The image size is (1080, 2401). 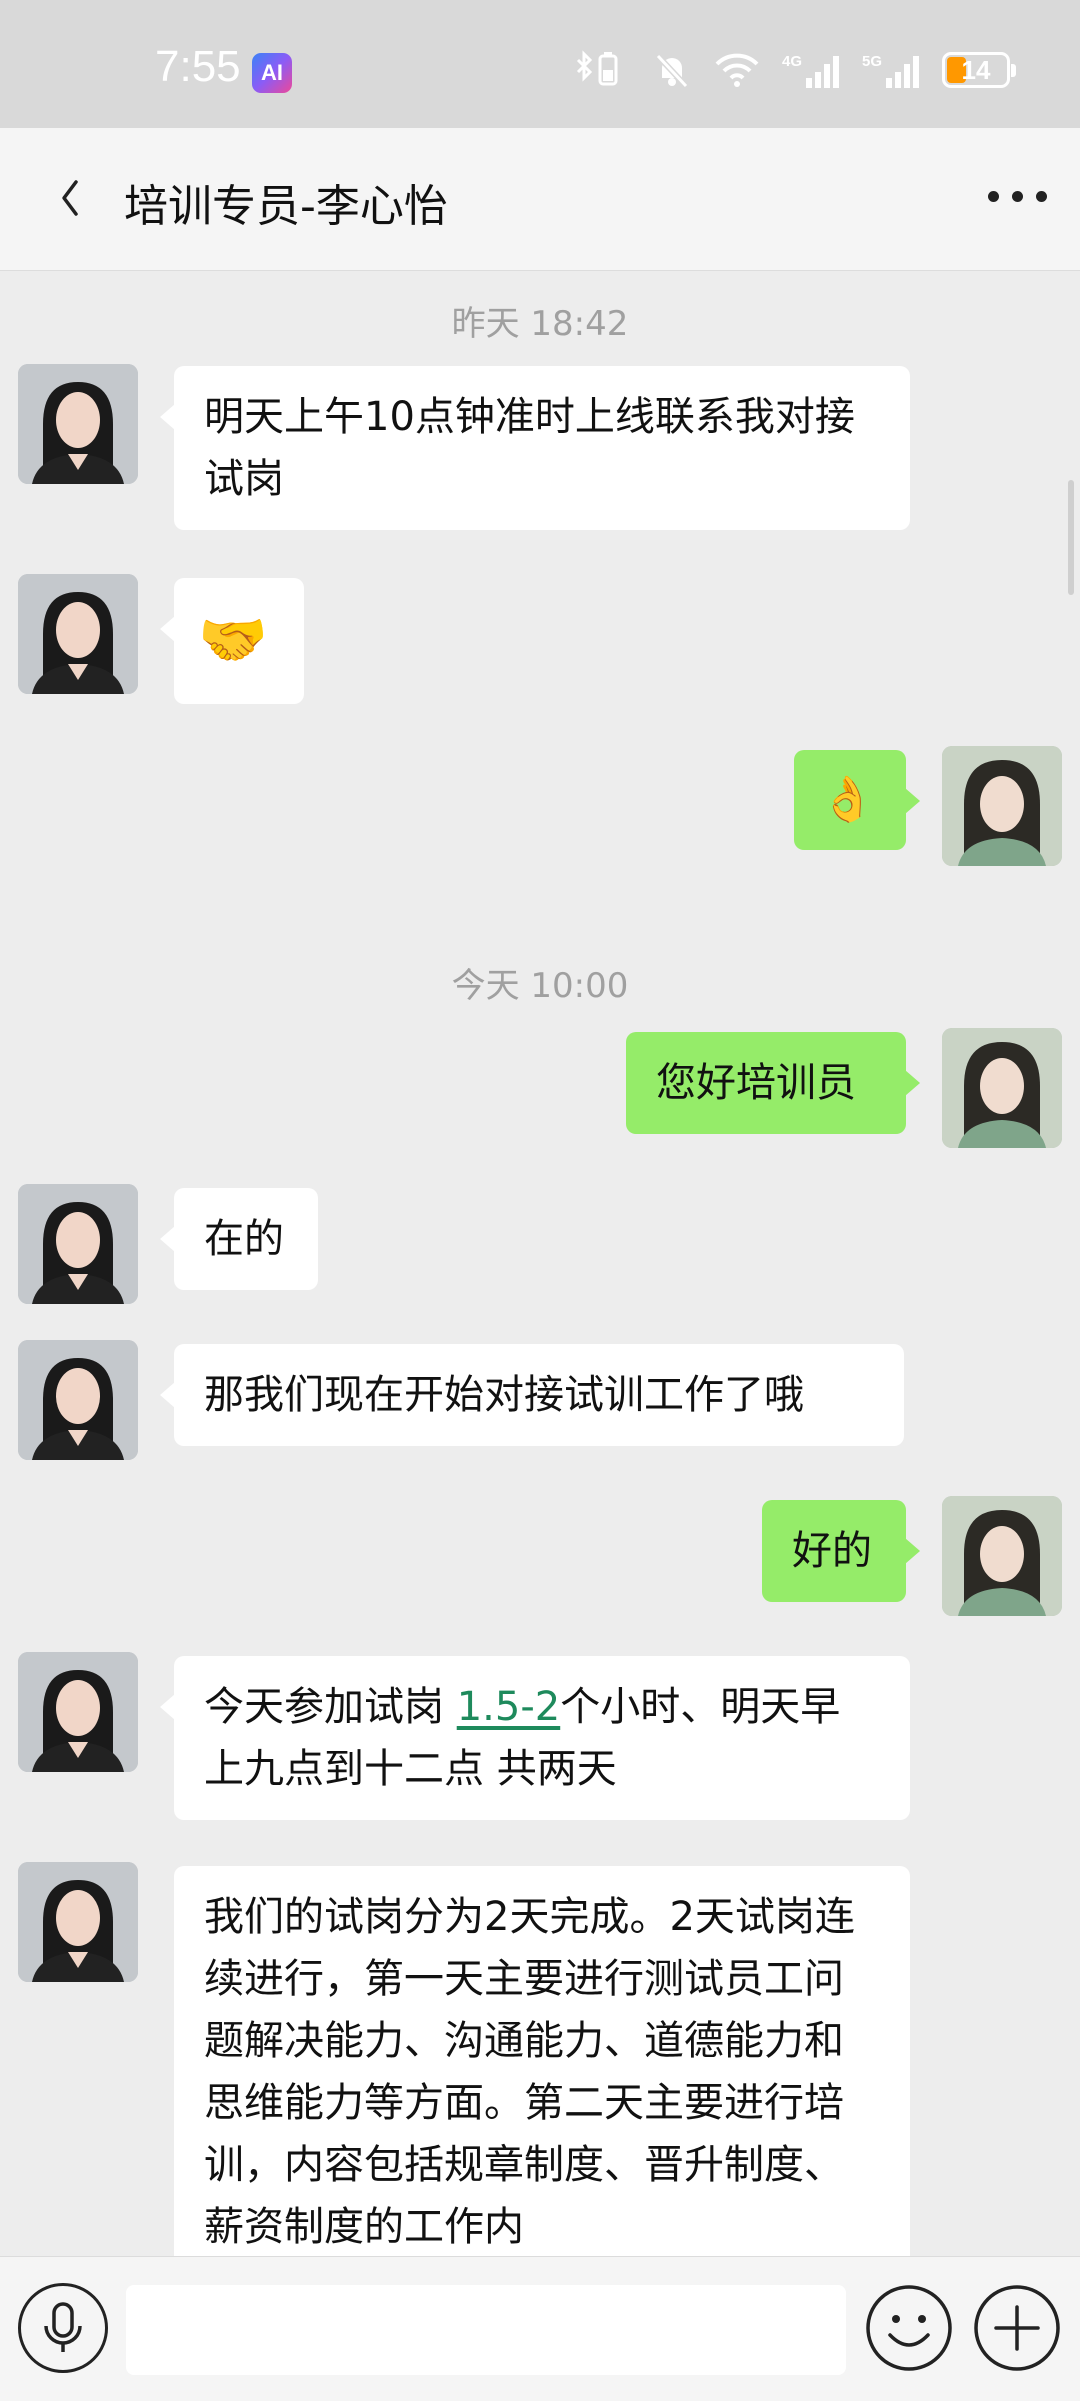 What do you see at coordinates (737, 70) in the screenshot?
I see `wifi-icon` at bounding box center [737, 70].